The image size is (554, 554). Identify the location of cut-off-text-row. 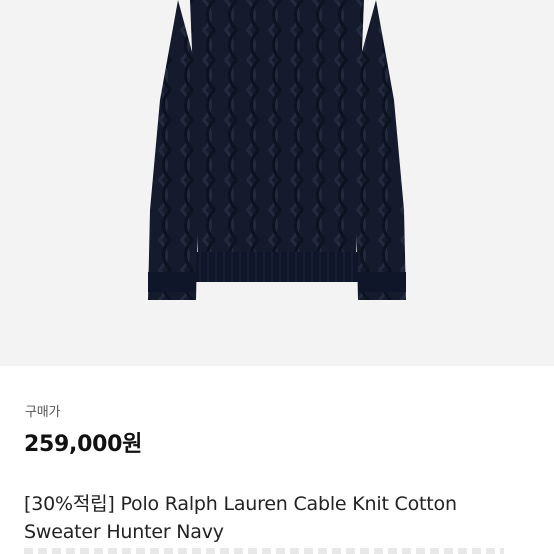
(264, 551).